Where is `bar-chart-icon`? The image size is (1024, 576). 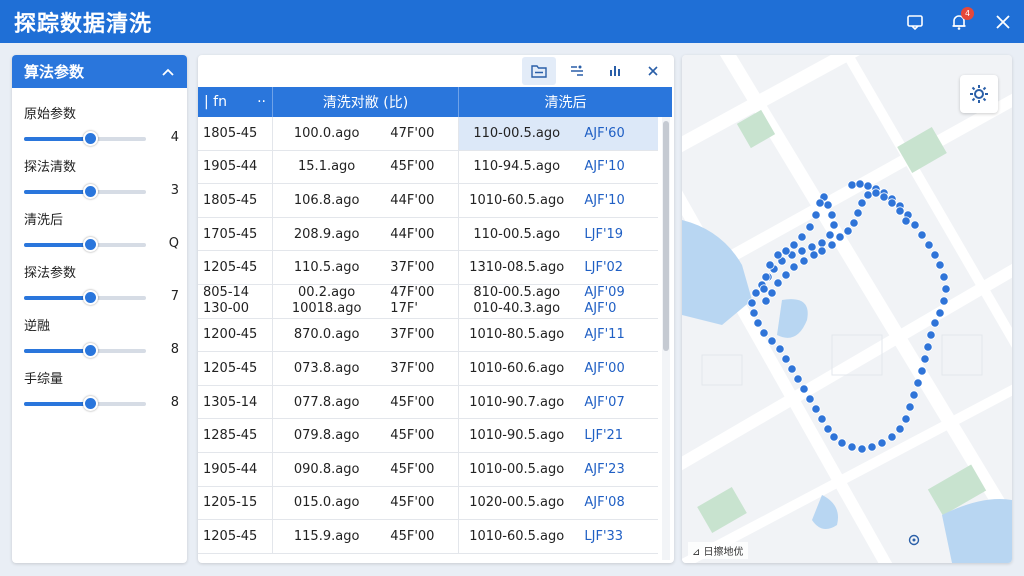 bar-chart-icon is located at coordinates (615, 71).